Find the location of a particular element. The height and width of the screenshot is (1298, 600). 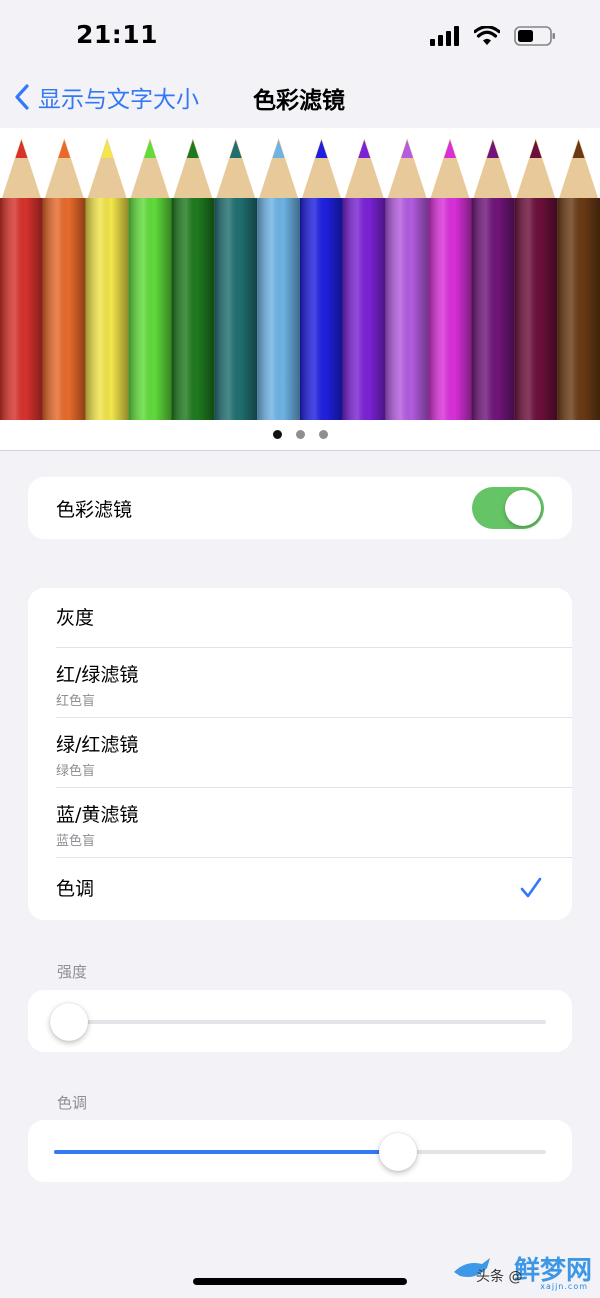

navigation-bar: 显示与文字大小 色彩滤镜 is located at coordinates (300, 98).